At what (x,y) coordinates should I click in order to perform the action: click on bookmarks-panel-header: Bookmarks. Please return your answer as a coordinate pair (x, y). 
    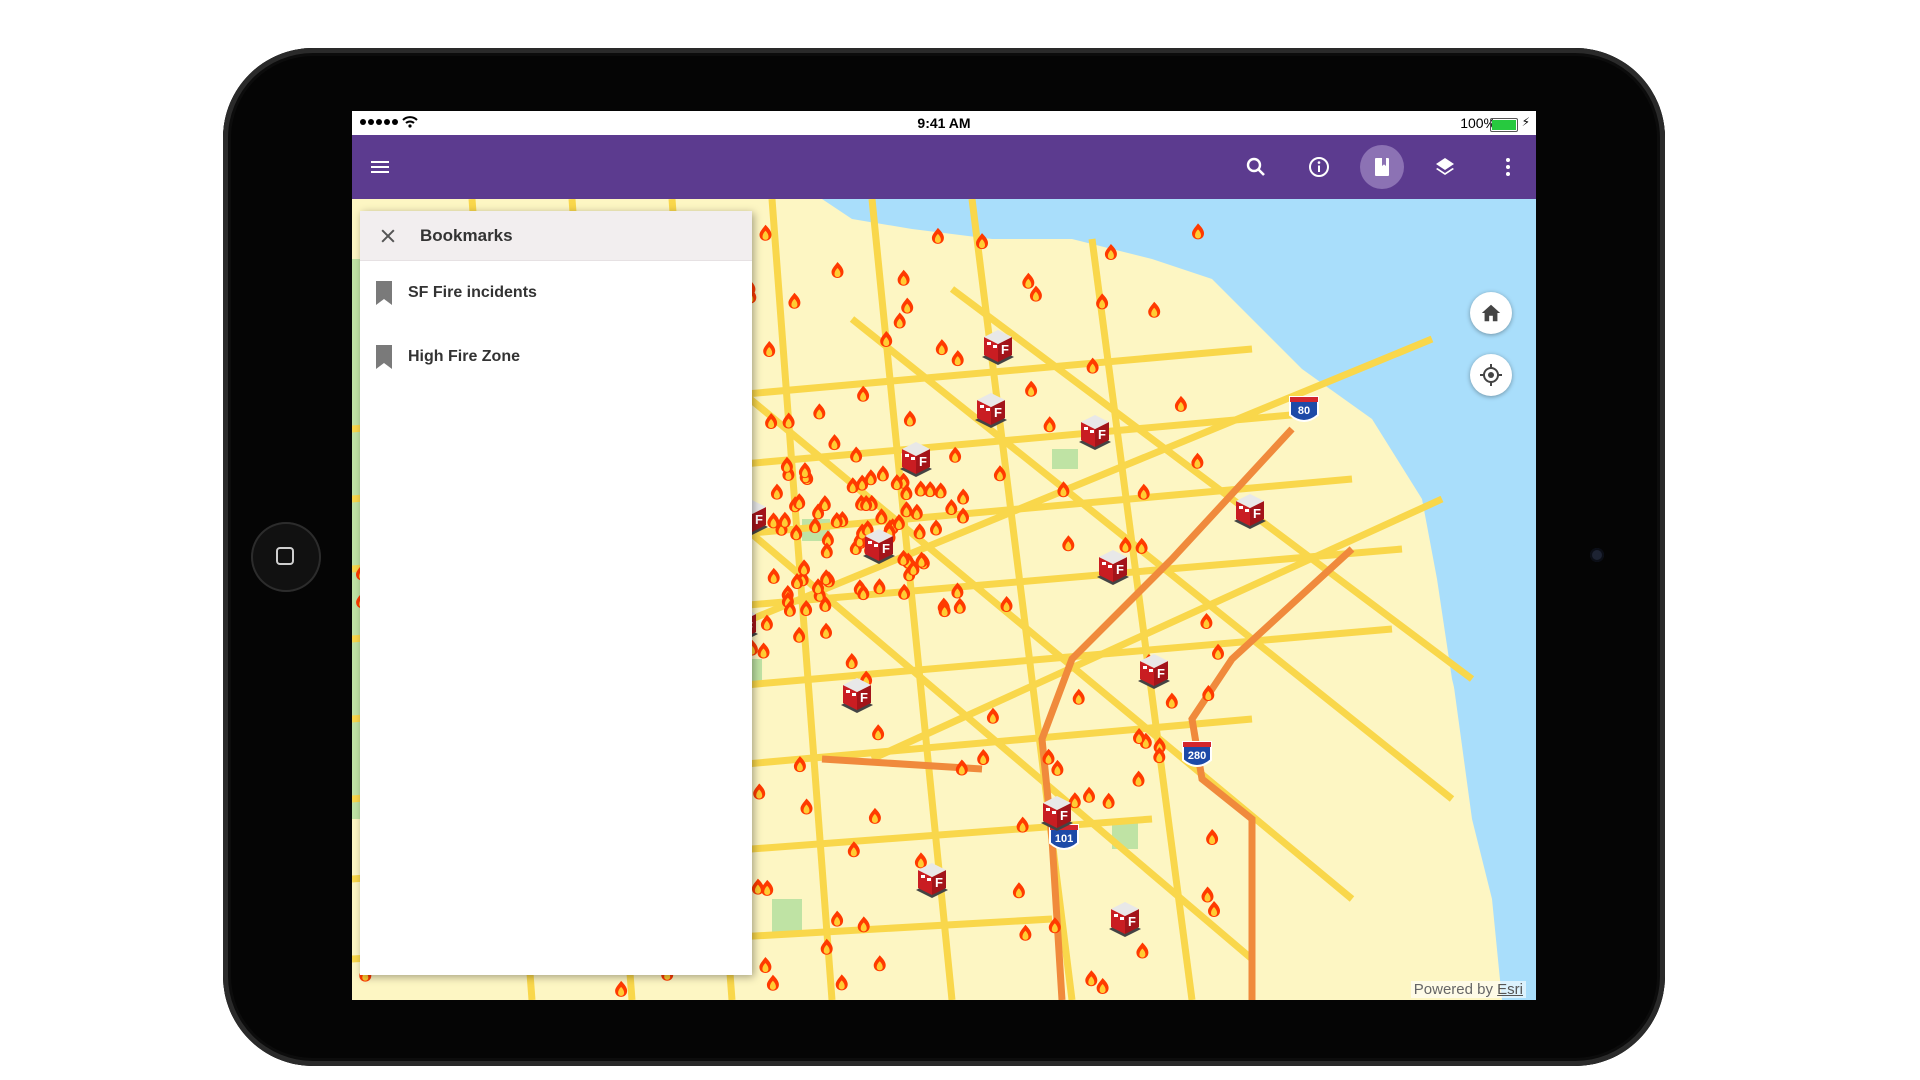
    Looking at the image, I should click on (556, 236).